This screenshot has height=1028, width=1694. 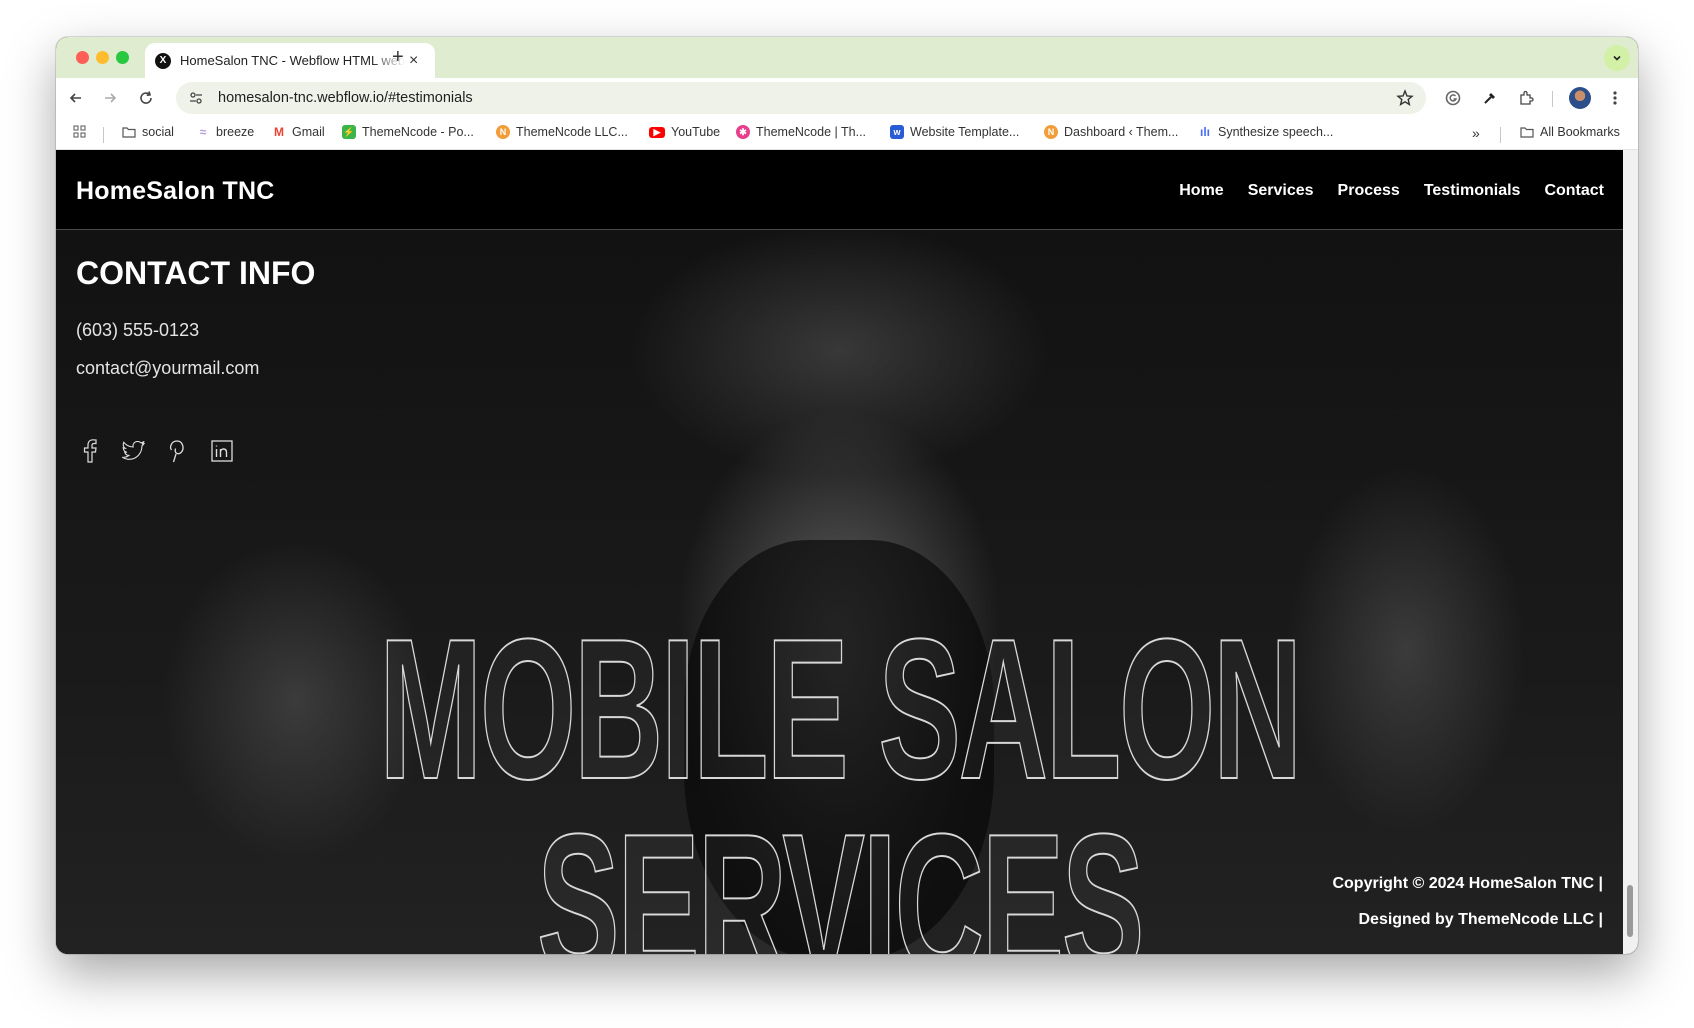 I want to click on linkedin-icon, so click(x=222, y=451).